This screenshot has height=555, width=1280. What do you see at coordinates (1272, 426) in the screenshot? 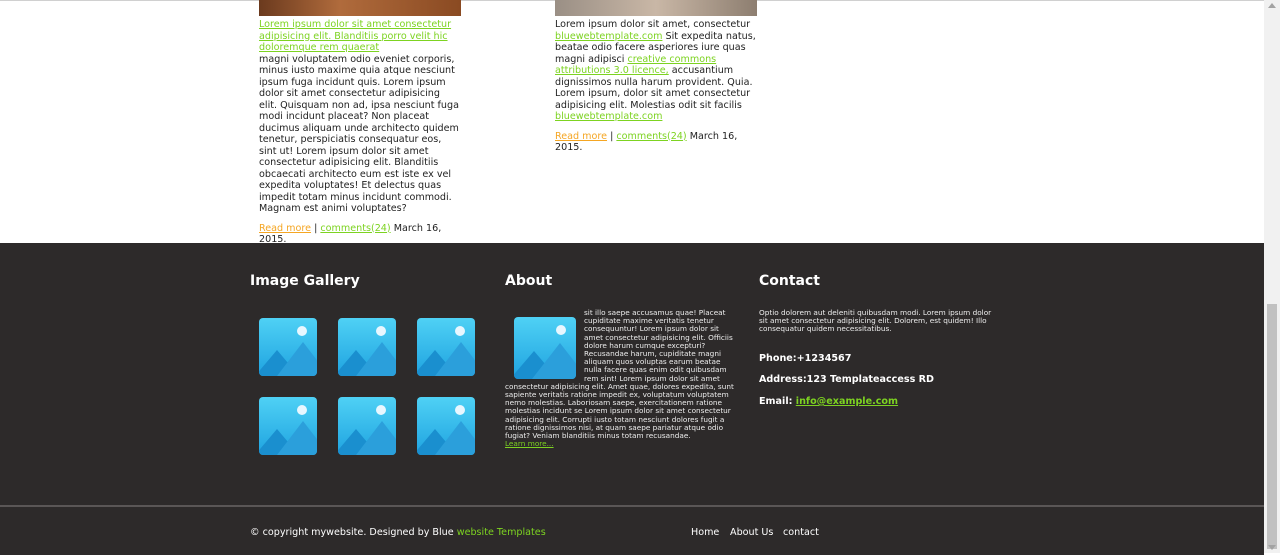
I see `scroll-thumb` at bounding box center [1272, 426].